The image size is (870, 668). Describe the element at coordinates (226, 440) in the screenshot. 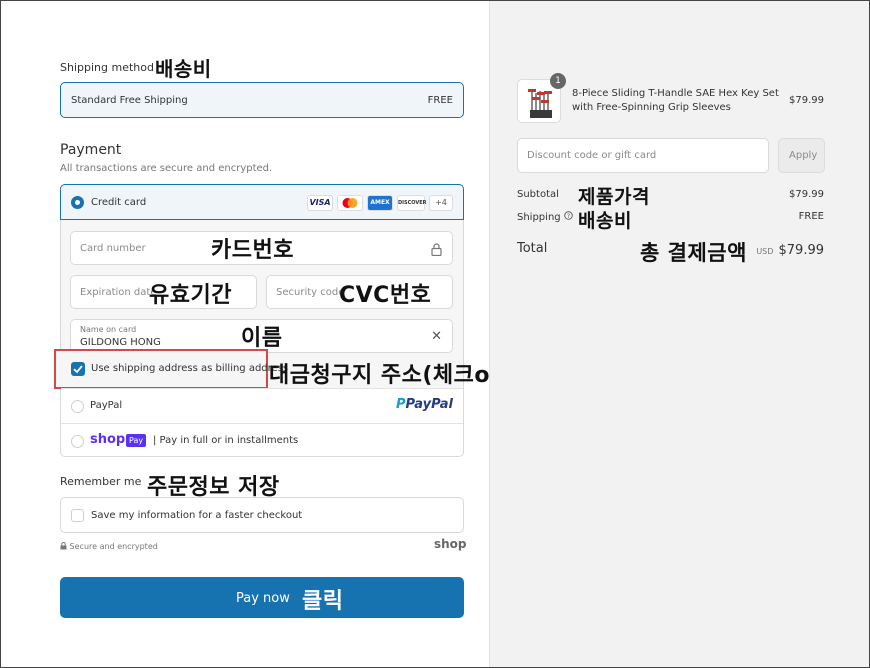

I see `shoppay-label: | Pay in full or in installments` at that location.